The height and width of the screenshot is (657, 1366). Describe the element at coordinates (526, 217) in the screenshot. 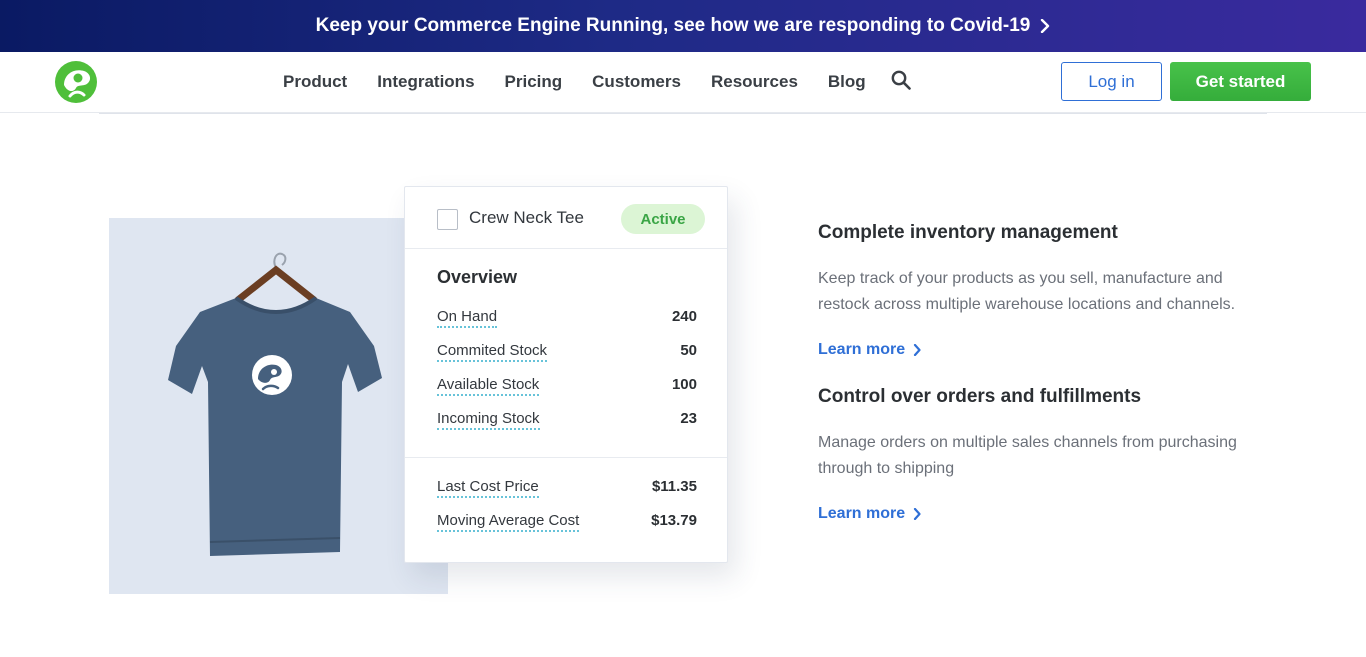

I see `product-name: Crew Neck Tee` at that location.